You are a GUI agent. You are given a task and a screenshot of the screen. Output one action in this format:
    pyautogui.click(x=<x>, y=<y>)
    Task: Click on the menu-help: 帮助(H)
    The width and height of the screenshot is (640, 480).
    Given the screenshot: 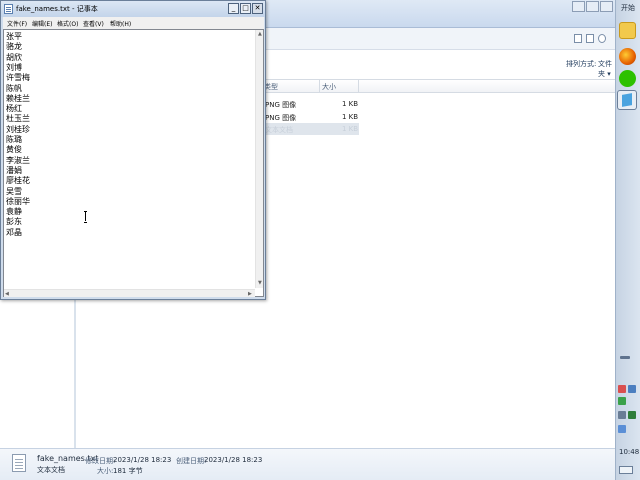 What is the action you would take?
    pyautogui.click(x=120, y=23)
    